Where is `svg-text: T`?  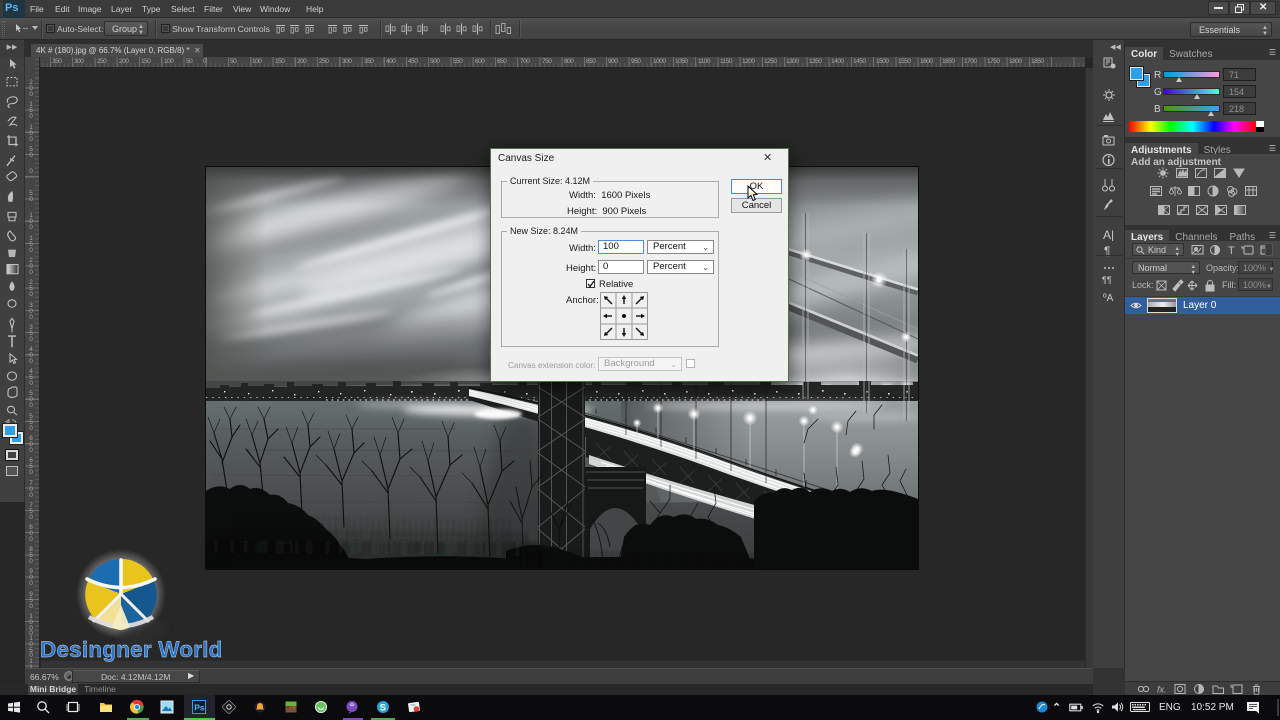
svg-text: T is located at coordinates (1231, 250).